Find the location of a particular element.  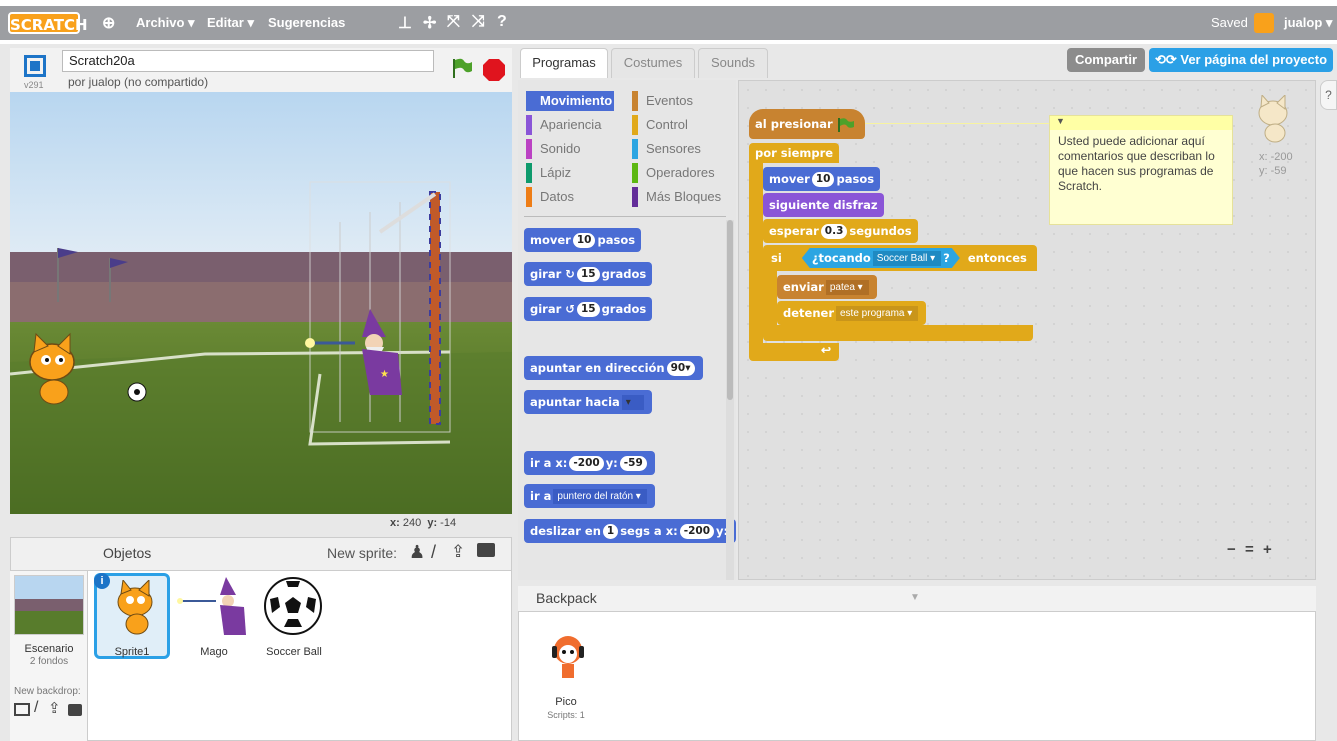

stage-backdrop-count: 2 fondos is located at coordinates (49, 661).